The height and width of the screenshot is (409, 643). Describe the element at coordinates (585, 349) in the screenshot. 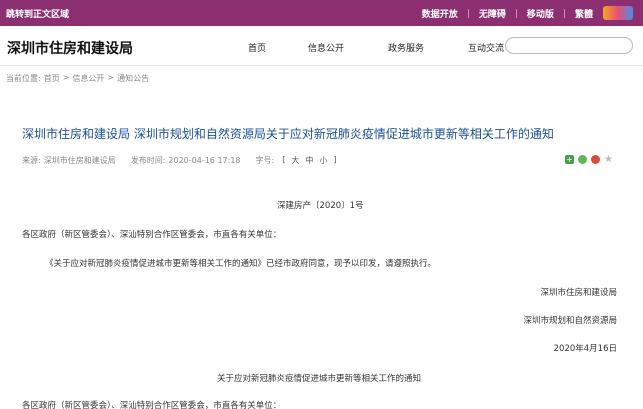

I see `sign-date: 2020年4月16日` at that location.